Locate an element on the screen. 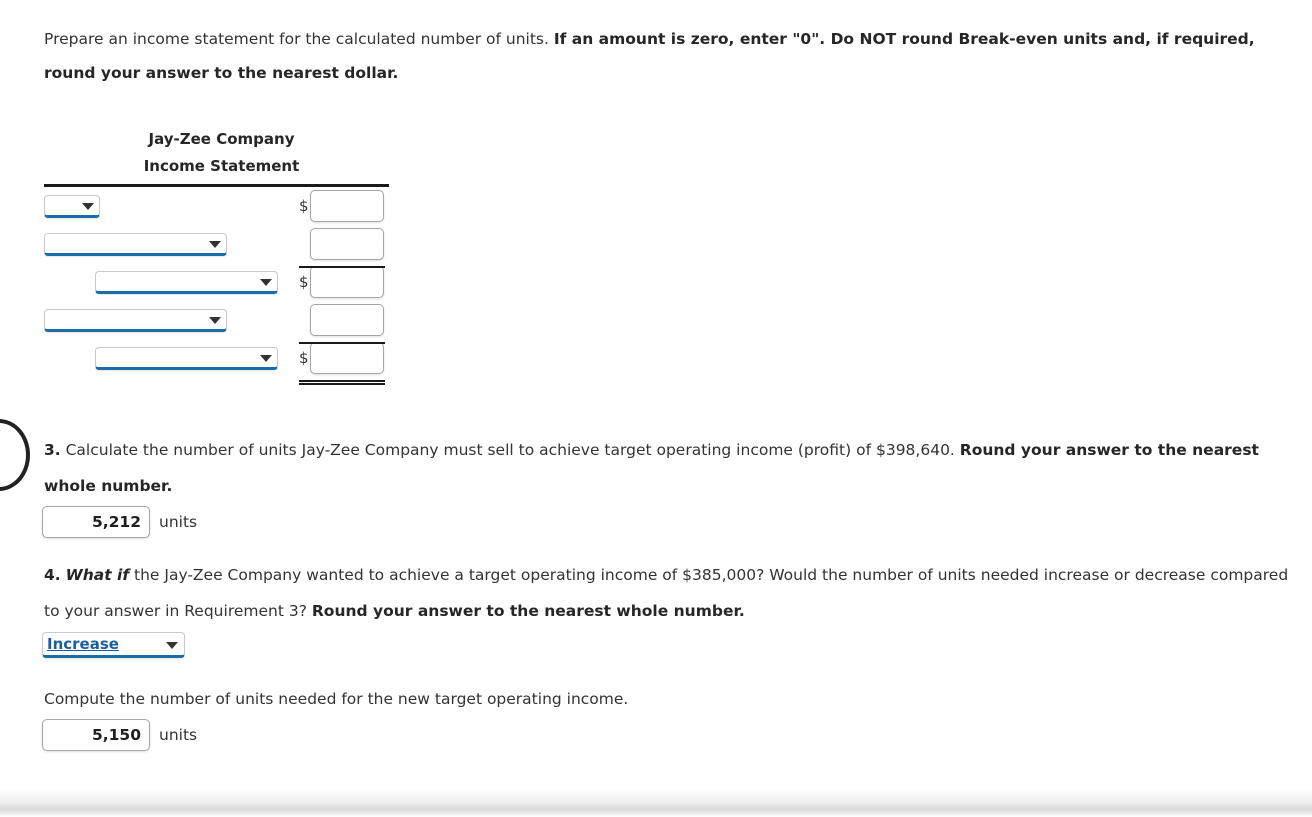 Image resolution: width=1312 pixels, height=817 pixels. total-double-rule is located at coordinates (342, 382).